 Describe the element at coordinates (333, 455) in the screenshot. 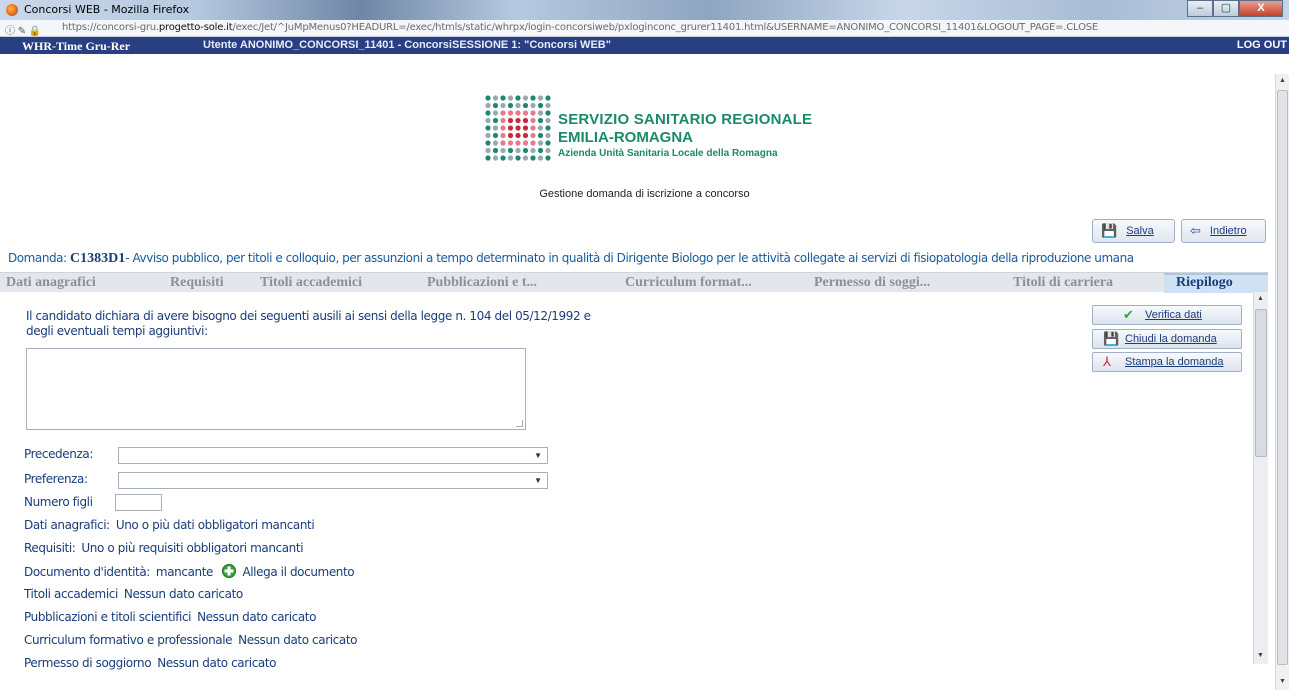

I see `precedenza-select: ▼` at that location.